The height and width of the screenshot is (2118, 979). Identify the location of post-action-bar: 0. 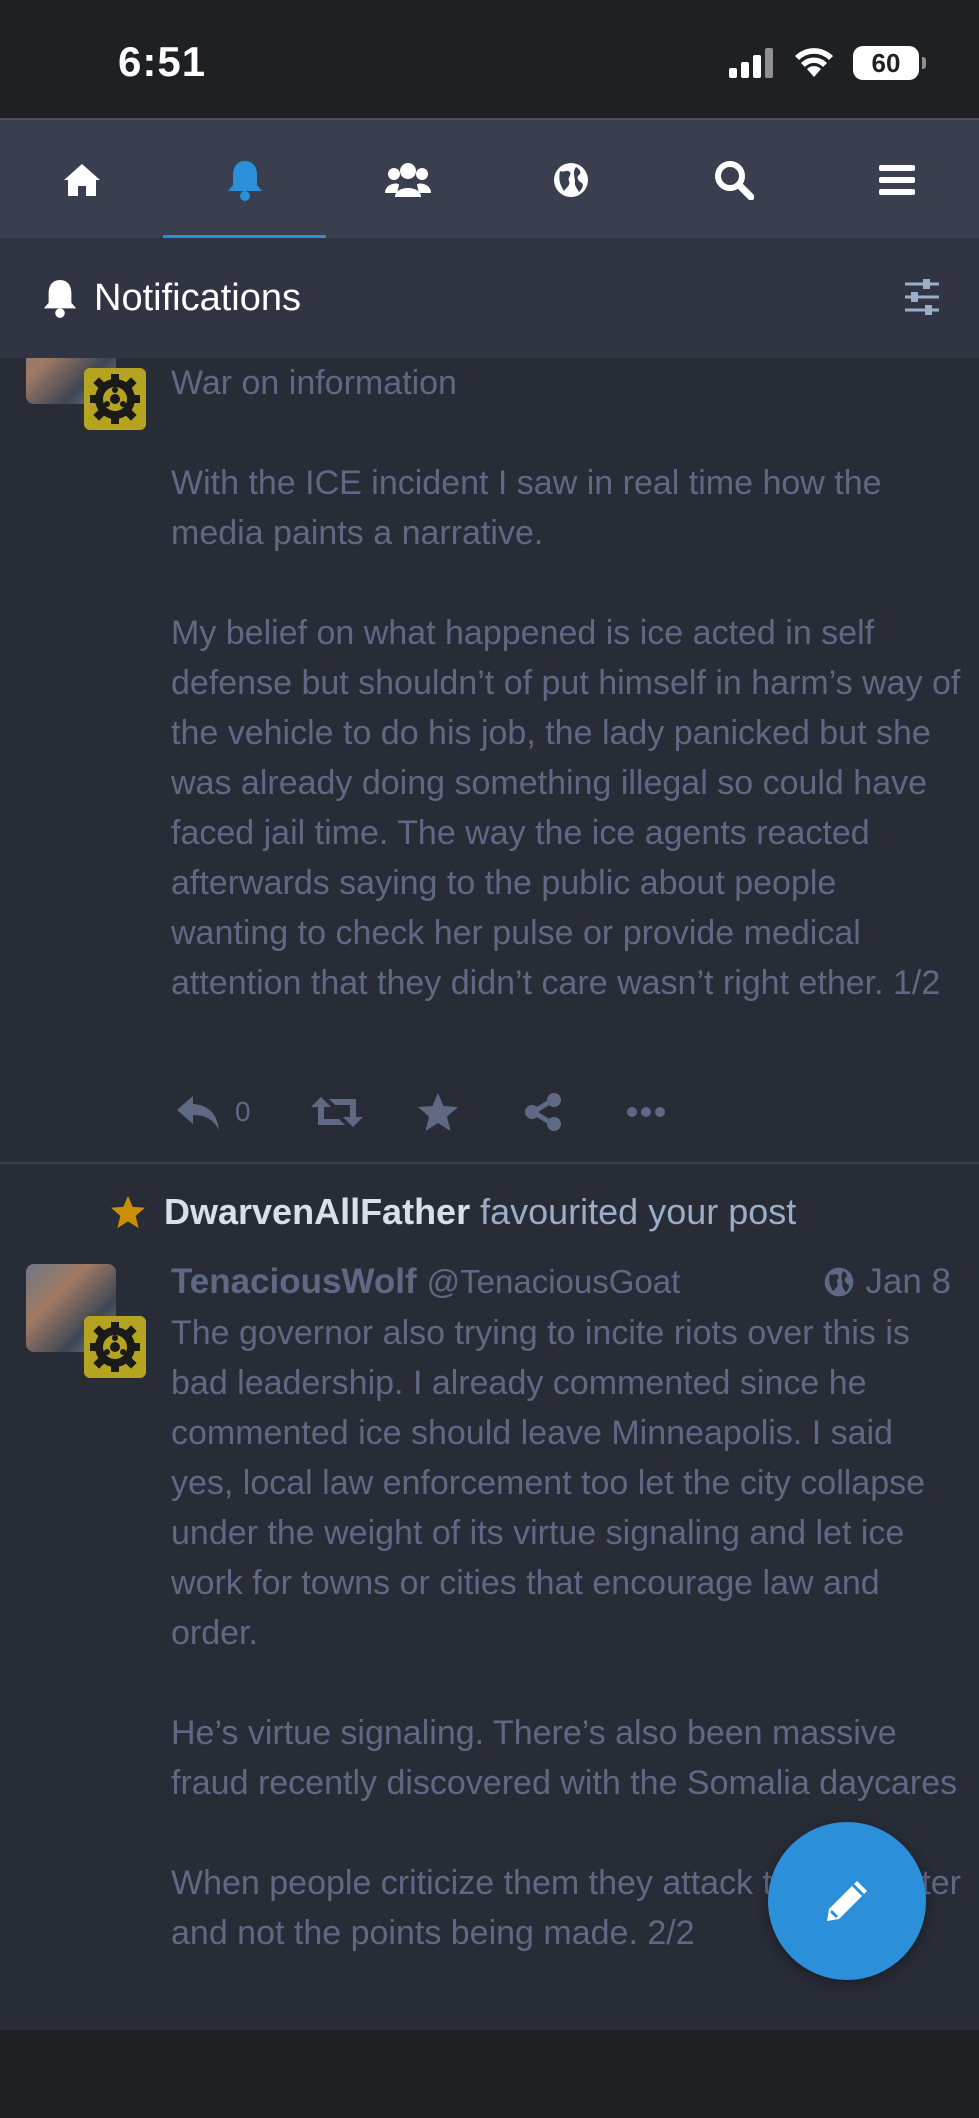
(471, 1112).